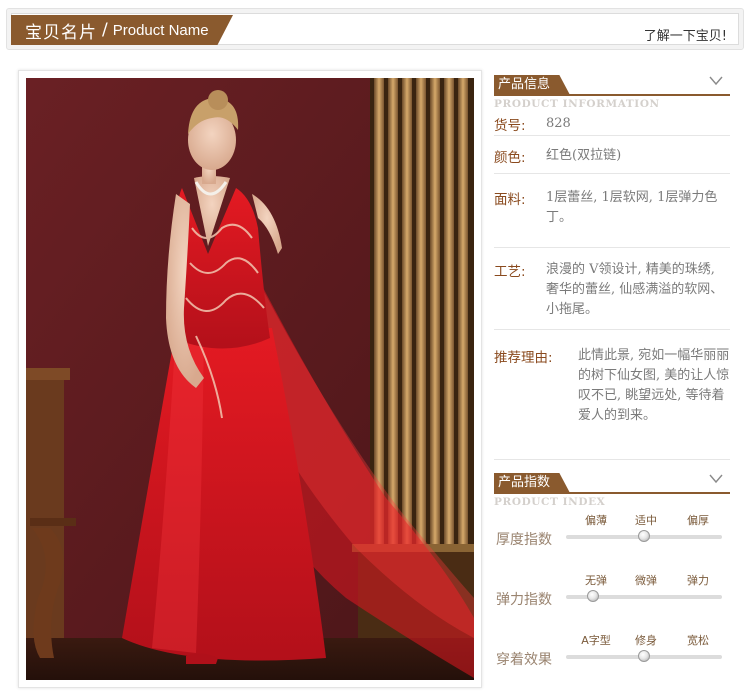 The image size is (750, 700). I want to click on info-row-fabric: 面料: 1层蕾丝, 1层软网, 1层弹力色丁。, so click(612, 211).